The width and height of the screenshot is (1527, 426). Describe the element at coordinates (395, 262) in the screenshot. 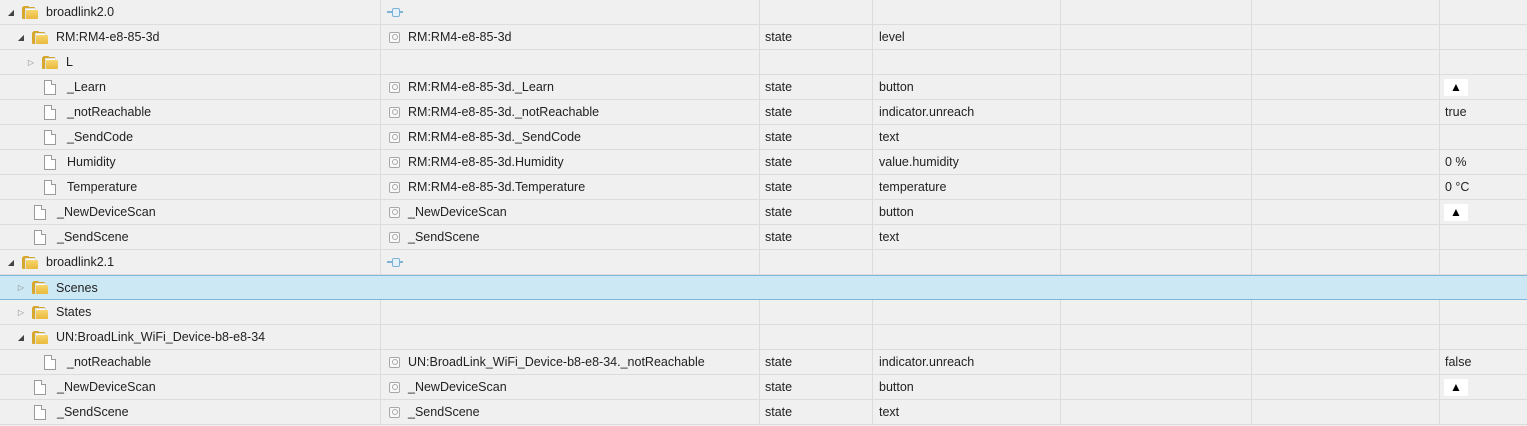

I see `adapter-instance-icon` at that location.